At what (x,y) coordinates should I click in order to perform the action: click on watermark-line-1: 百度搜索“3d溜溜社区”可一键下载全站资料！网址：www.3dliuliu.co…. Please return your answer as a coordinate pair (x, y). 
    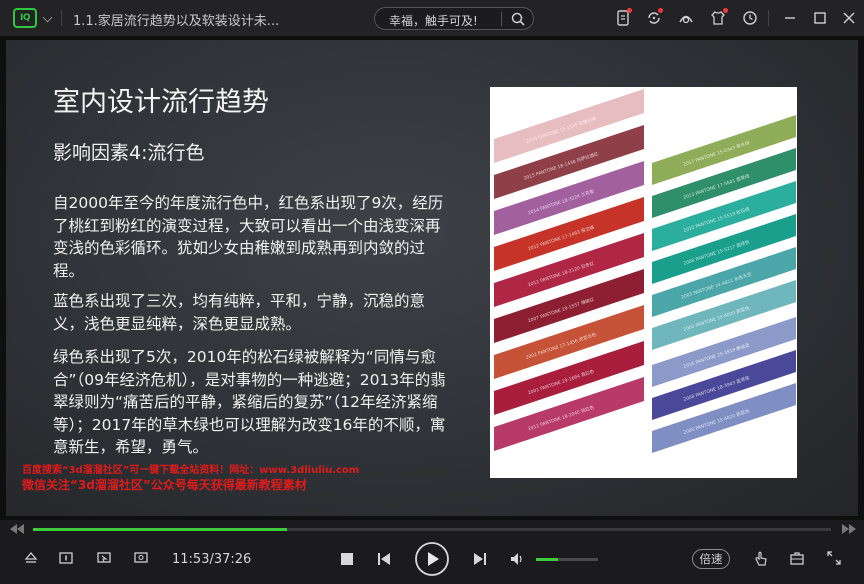
    Looking at the image, I should click on (191, 470).